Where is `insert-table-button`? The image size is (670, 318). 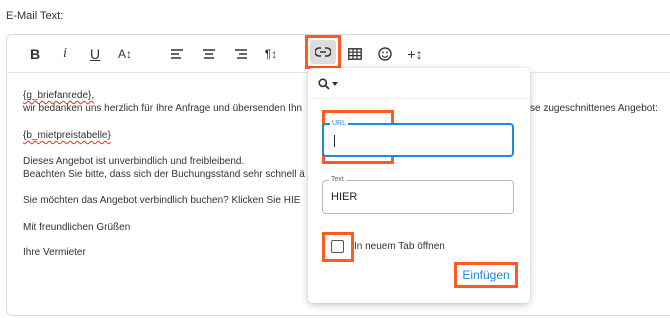
insert-table-button is located at coordinates (355, 54).